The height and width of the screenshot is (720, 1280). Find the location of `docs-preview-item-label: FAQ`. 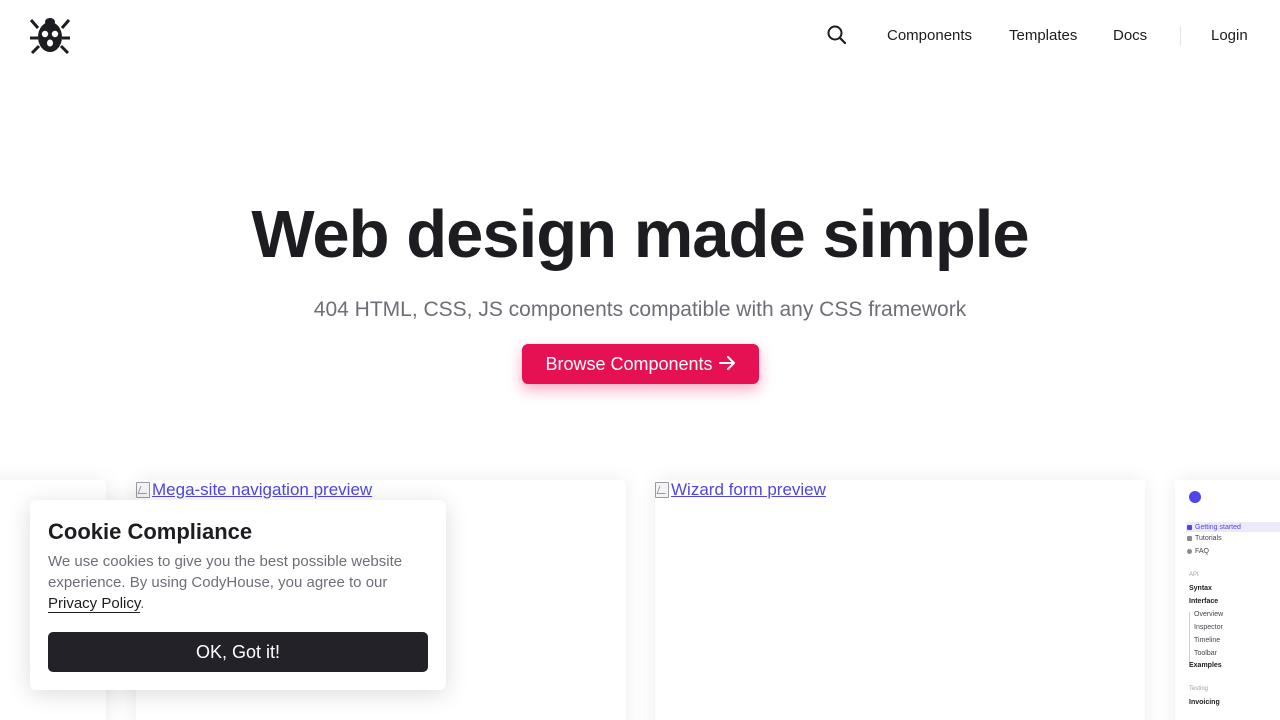

docs-preview-item-label: FAQ is located at coordinates (1202, 551).